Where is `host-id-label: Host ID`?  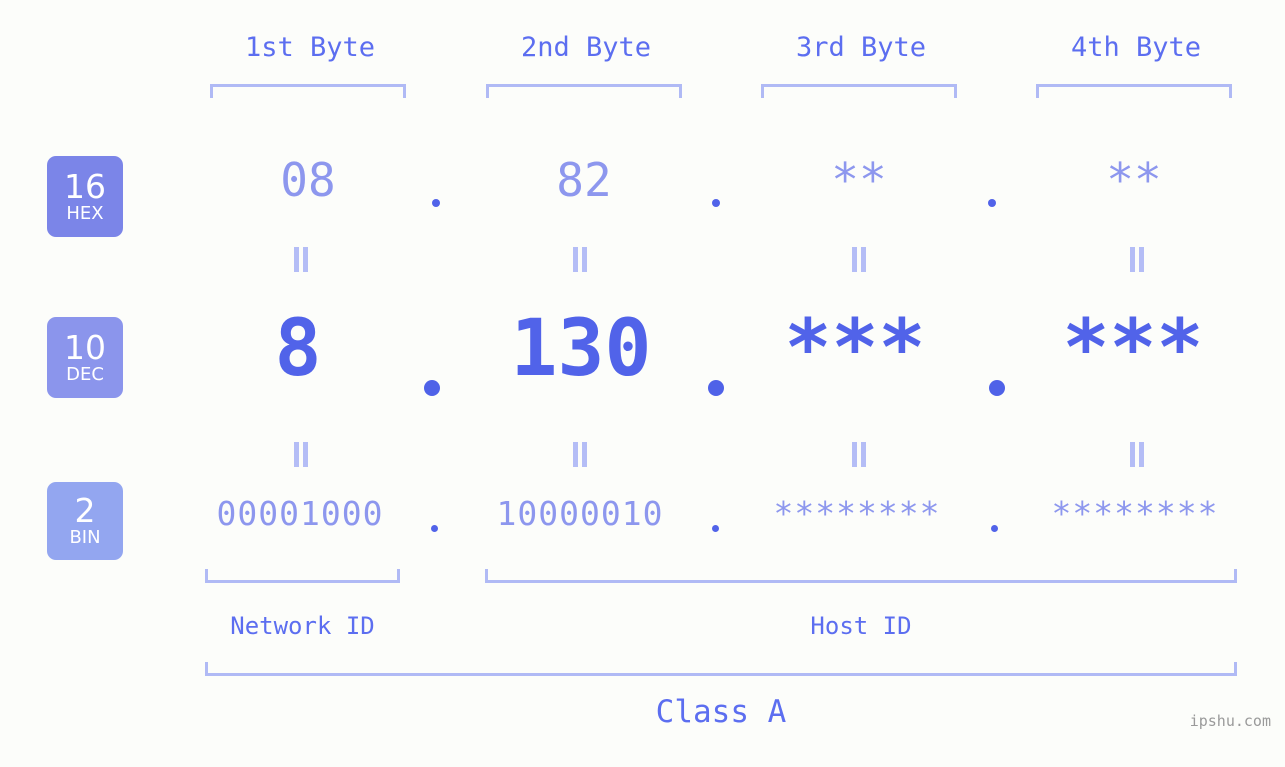 host-id-label: Host ID is located at coordinates (861, 626).